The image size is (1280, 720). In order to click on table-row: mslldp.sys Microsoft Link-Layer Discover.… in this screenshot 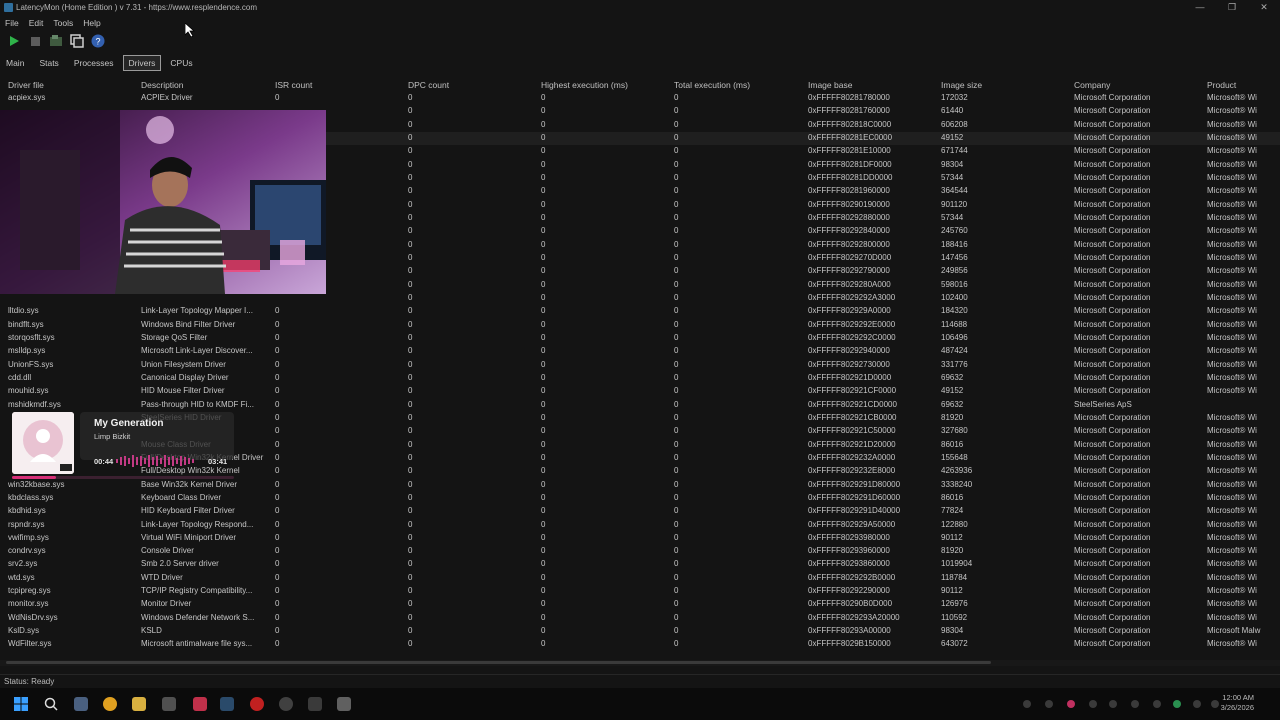, I will do `click(640, 351)`.